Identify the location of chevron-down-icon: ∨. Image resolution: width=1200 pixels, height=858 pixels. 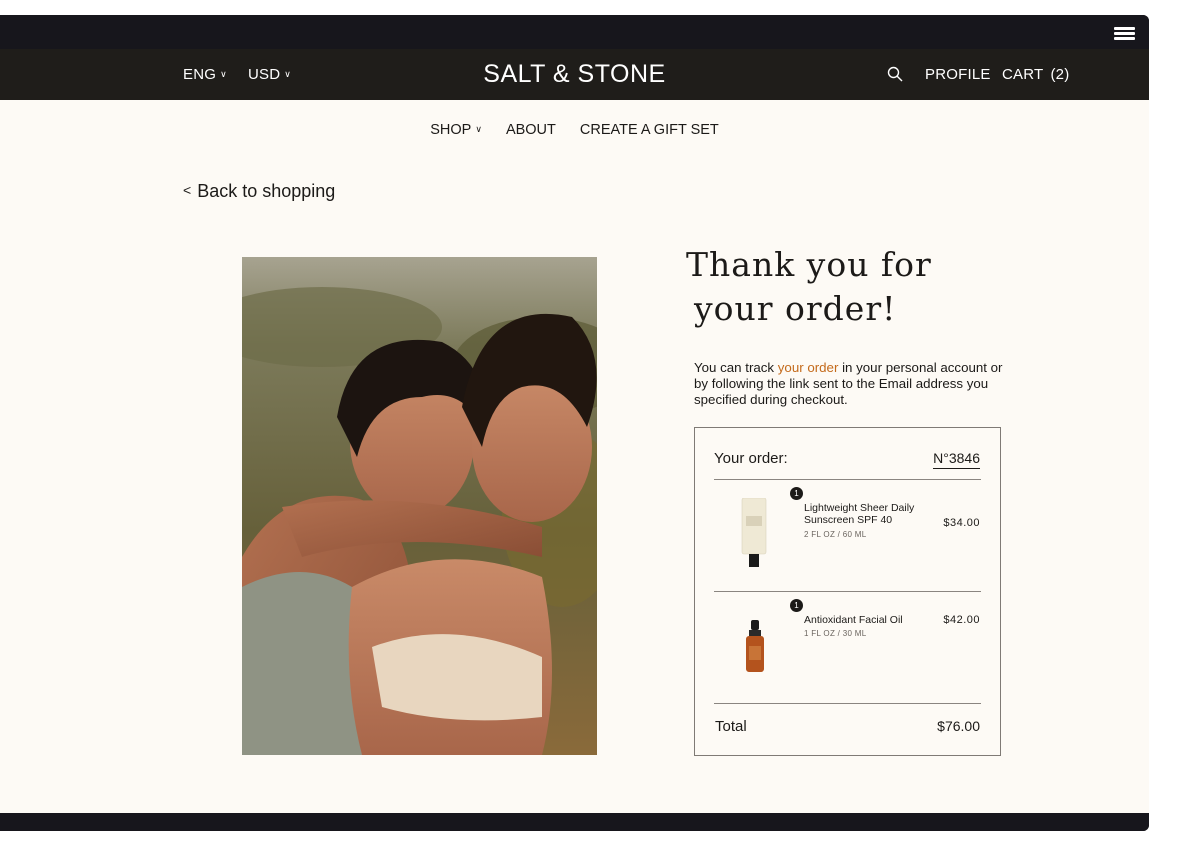
(478, 129).